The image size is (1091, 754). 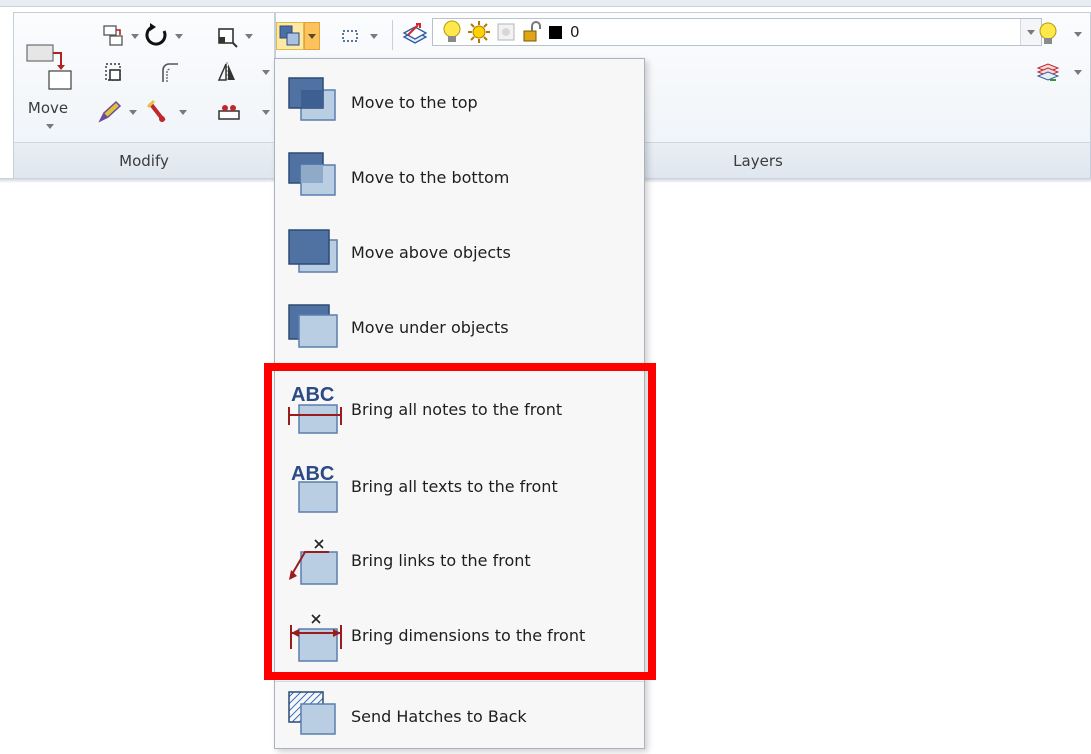 I want to click on move-above-icon, so click(x=313, y=250).